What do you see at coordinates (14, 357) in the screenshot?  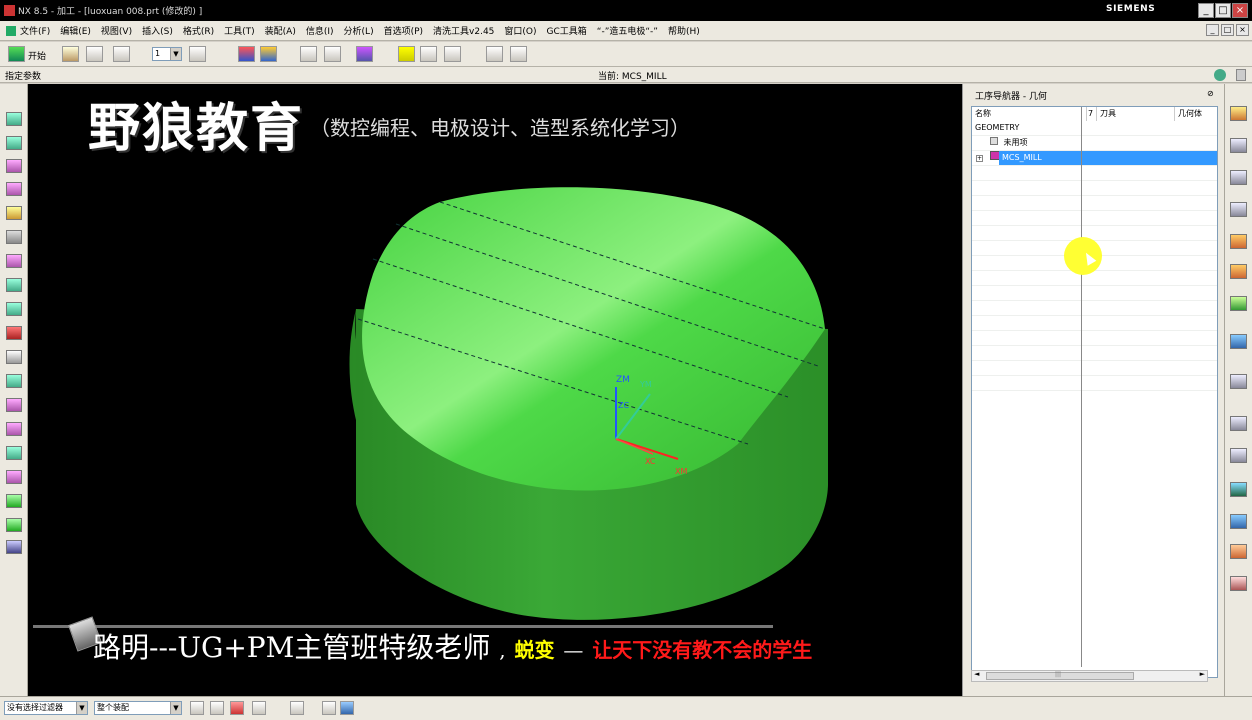 I see `left-tool-11-icon` at bounding box center [14, 357].